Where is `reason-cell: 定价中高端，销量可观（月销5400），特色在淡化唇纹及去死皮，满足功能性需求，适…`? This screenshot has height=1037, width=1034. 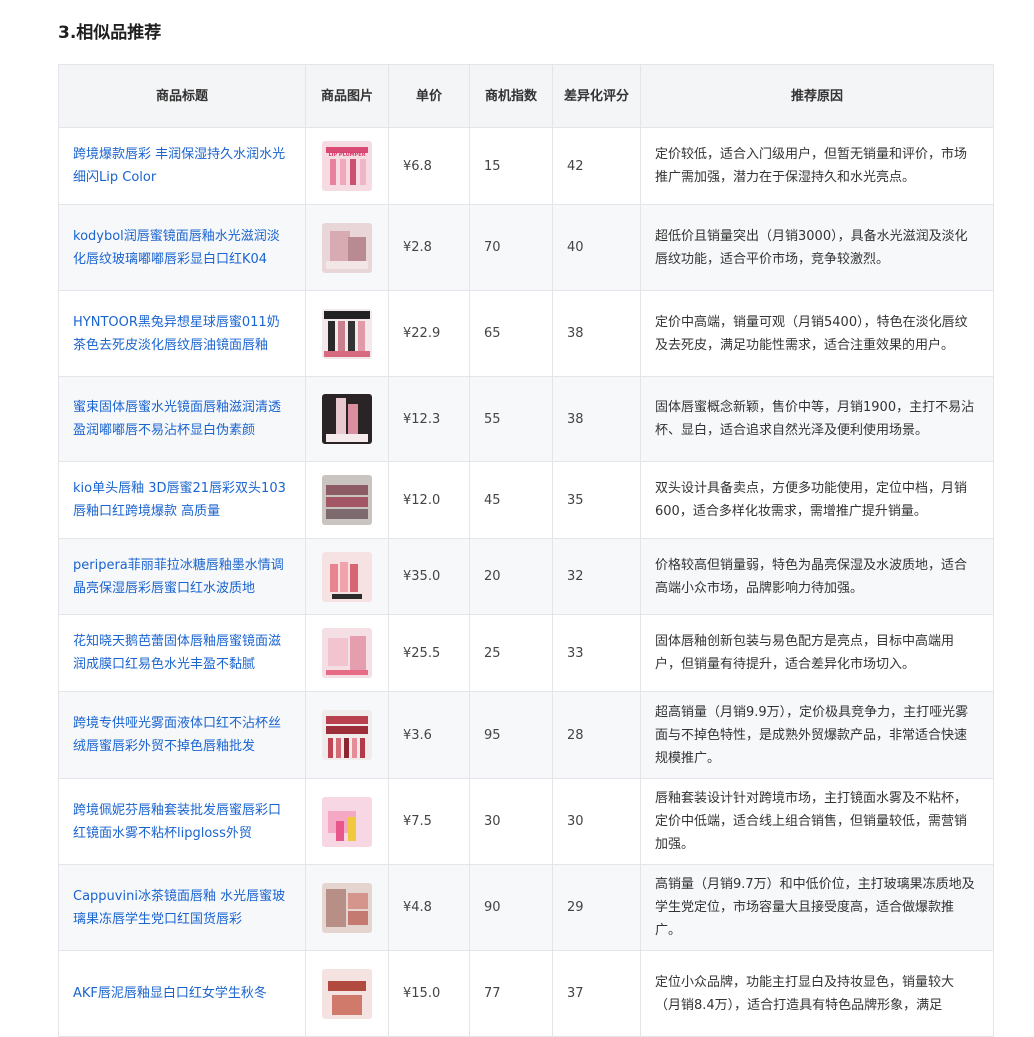 reason-cell: 定价中高端，销量可观（月销5400），特色在淡化唇纹及去死皮，满足功能性需求，适… is located at coordinates (817, 333).